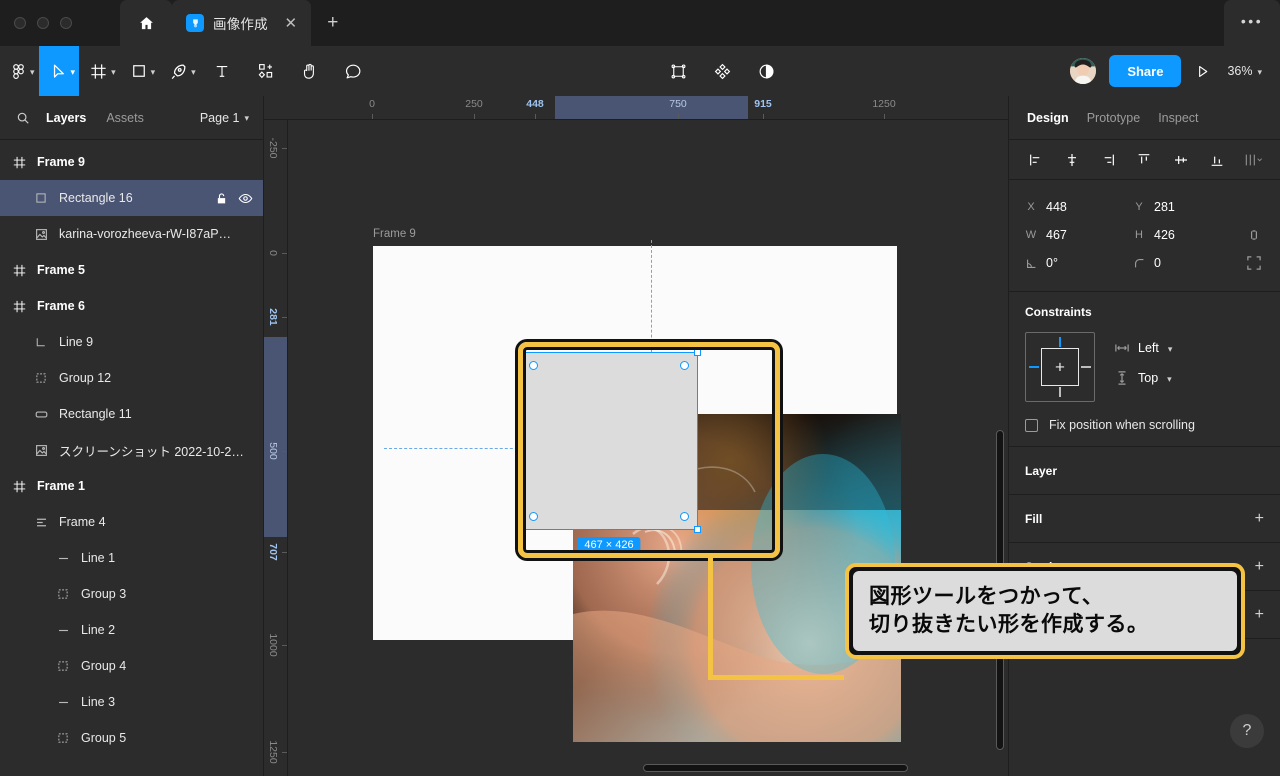 The width and height of the screenshot is (1280, 776). What do you see at coordinates (276, 448) in the screenshot?
I see `vertical-ruler: -250 0 281 500 707 1000 1250` at bounding box center [276, 448].